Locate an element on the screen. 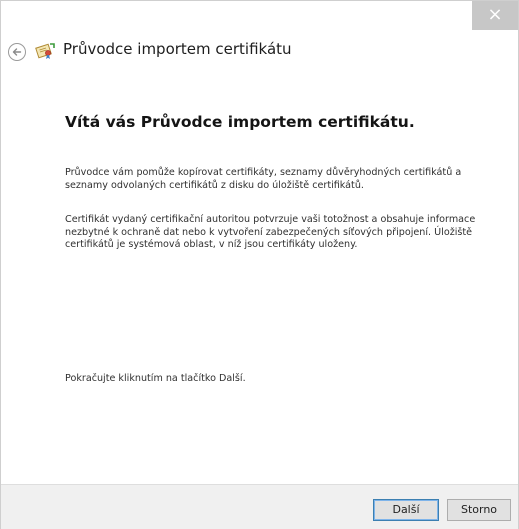 The image size is (519, 529). cancel-button: Storno is located at coordinates (479, 510).